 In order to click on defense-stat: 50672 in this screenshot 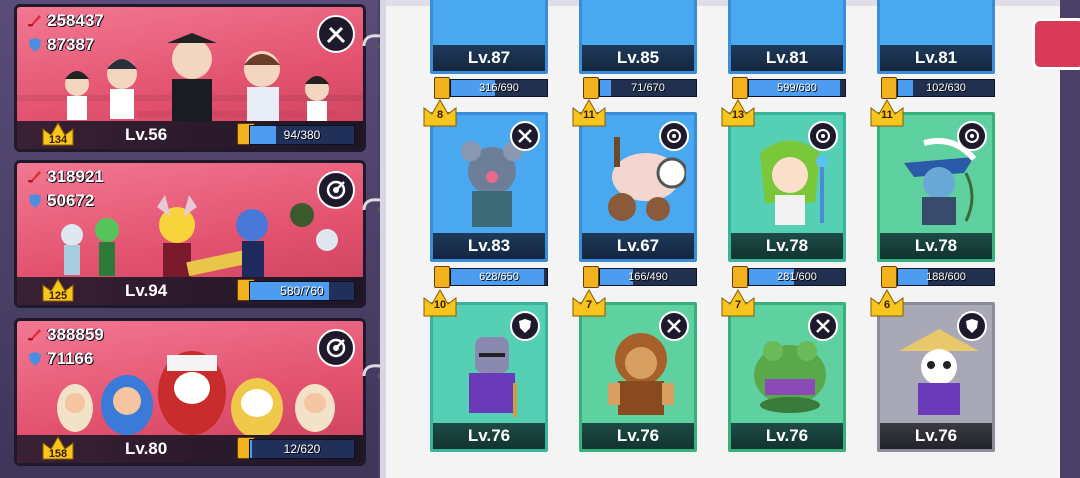, I will do `click(60, 201)`.